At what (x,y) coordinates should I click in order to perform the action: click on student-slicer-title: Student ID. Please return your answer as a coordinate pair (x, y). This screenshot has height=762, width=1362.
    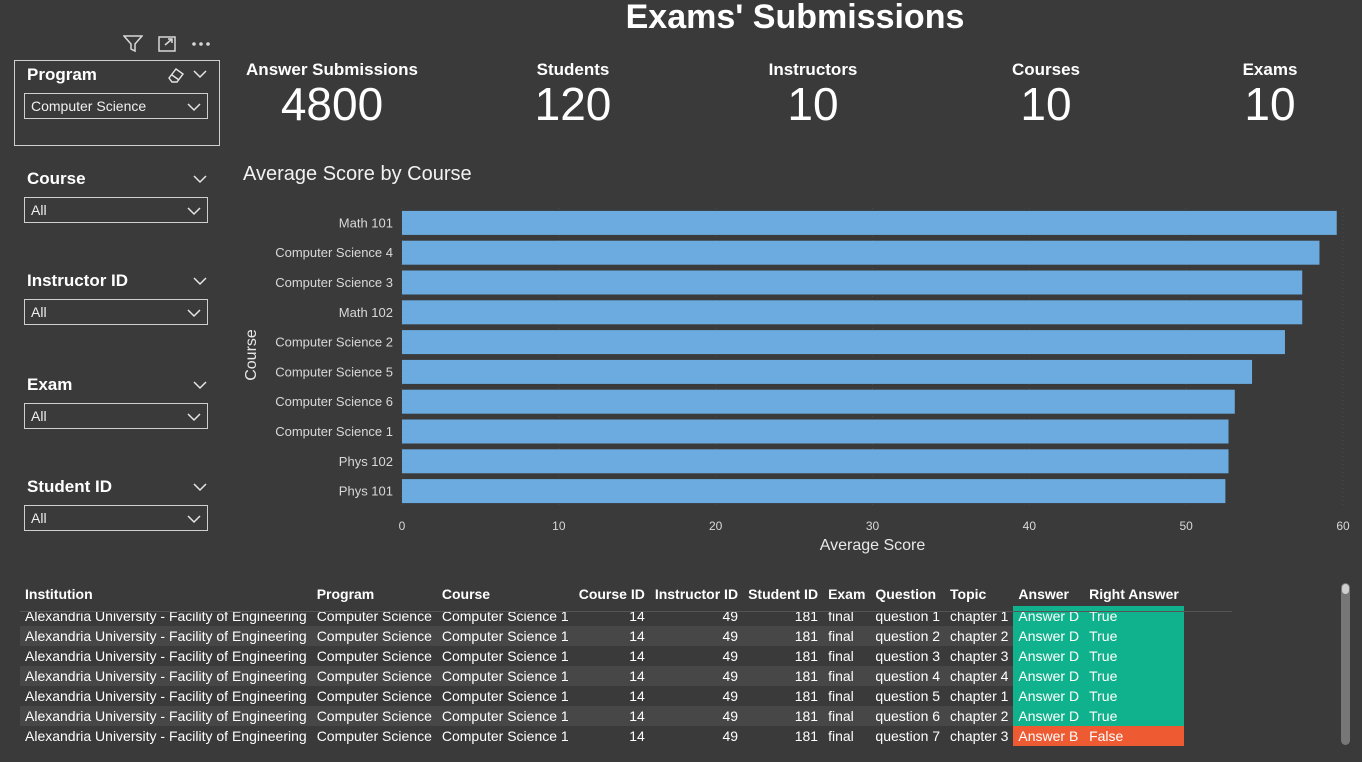
    Looking at the image, I should click on (69, 486).